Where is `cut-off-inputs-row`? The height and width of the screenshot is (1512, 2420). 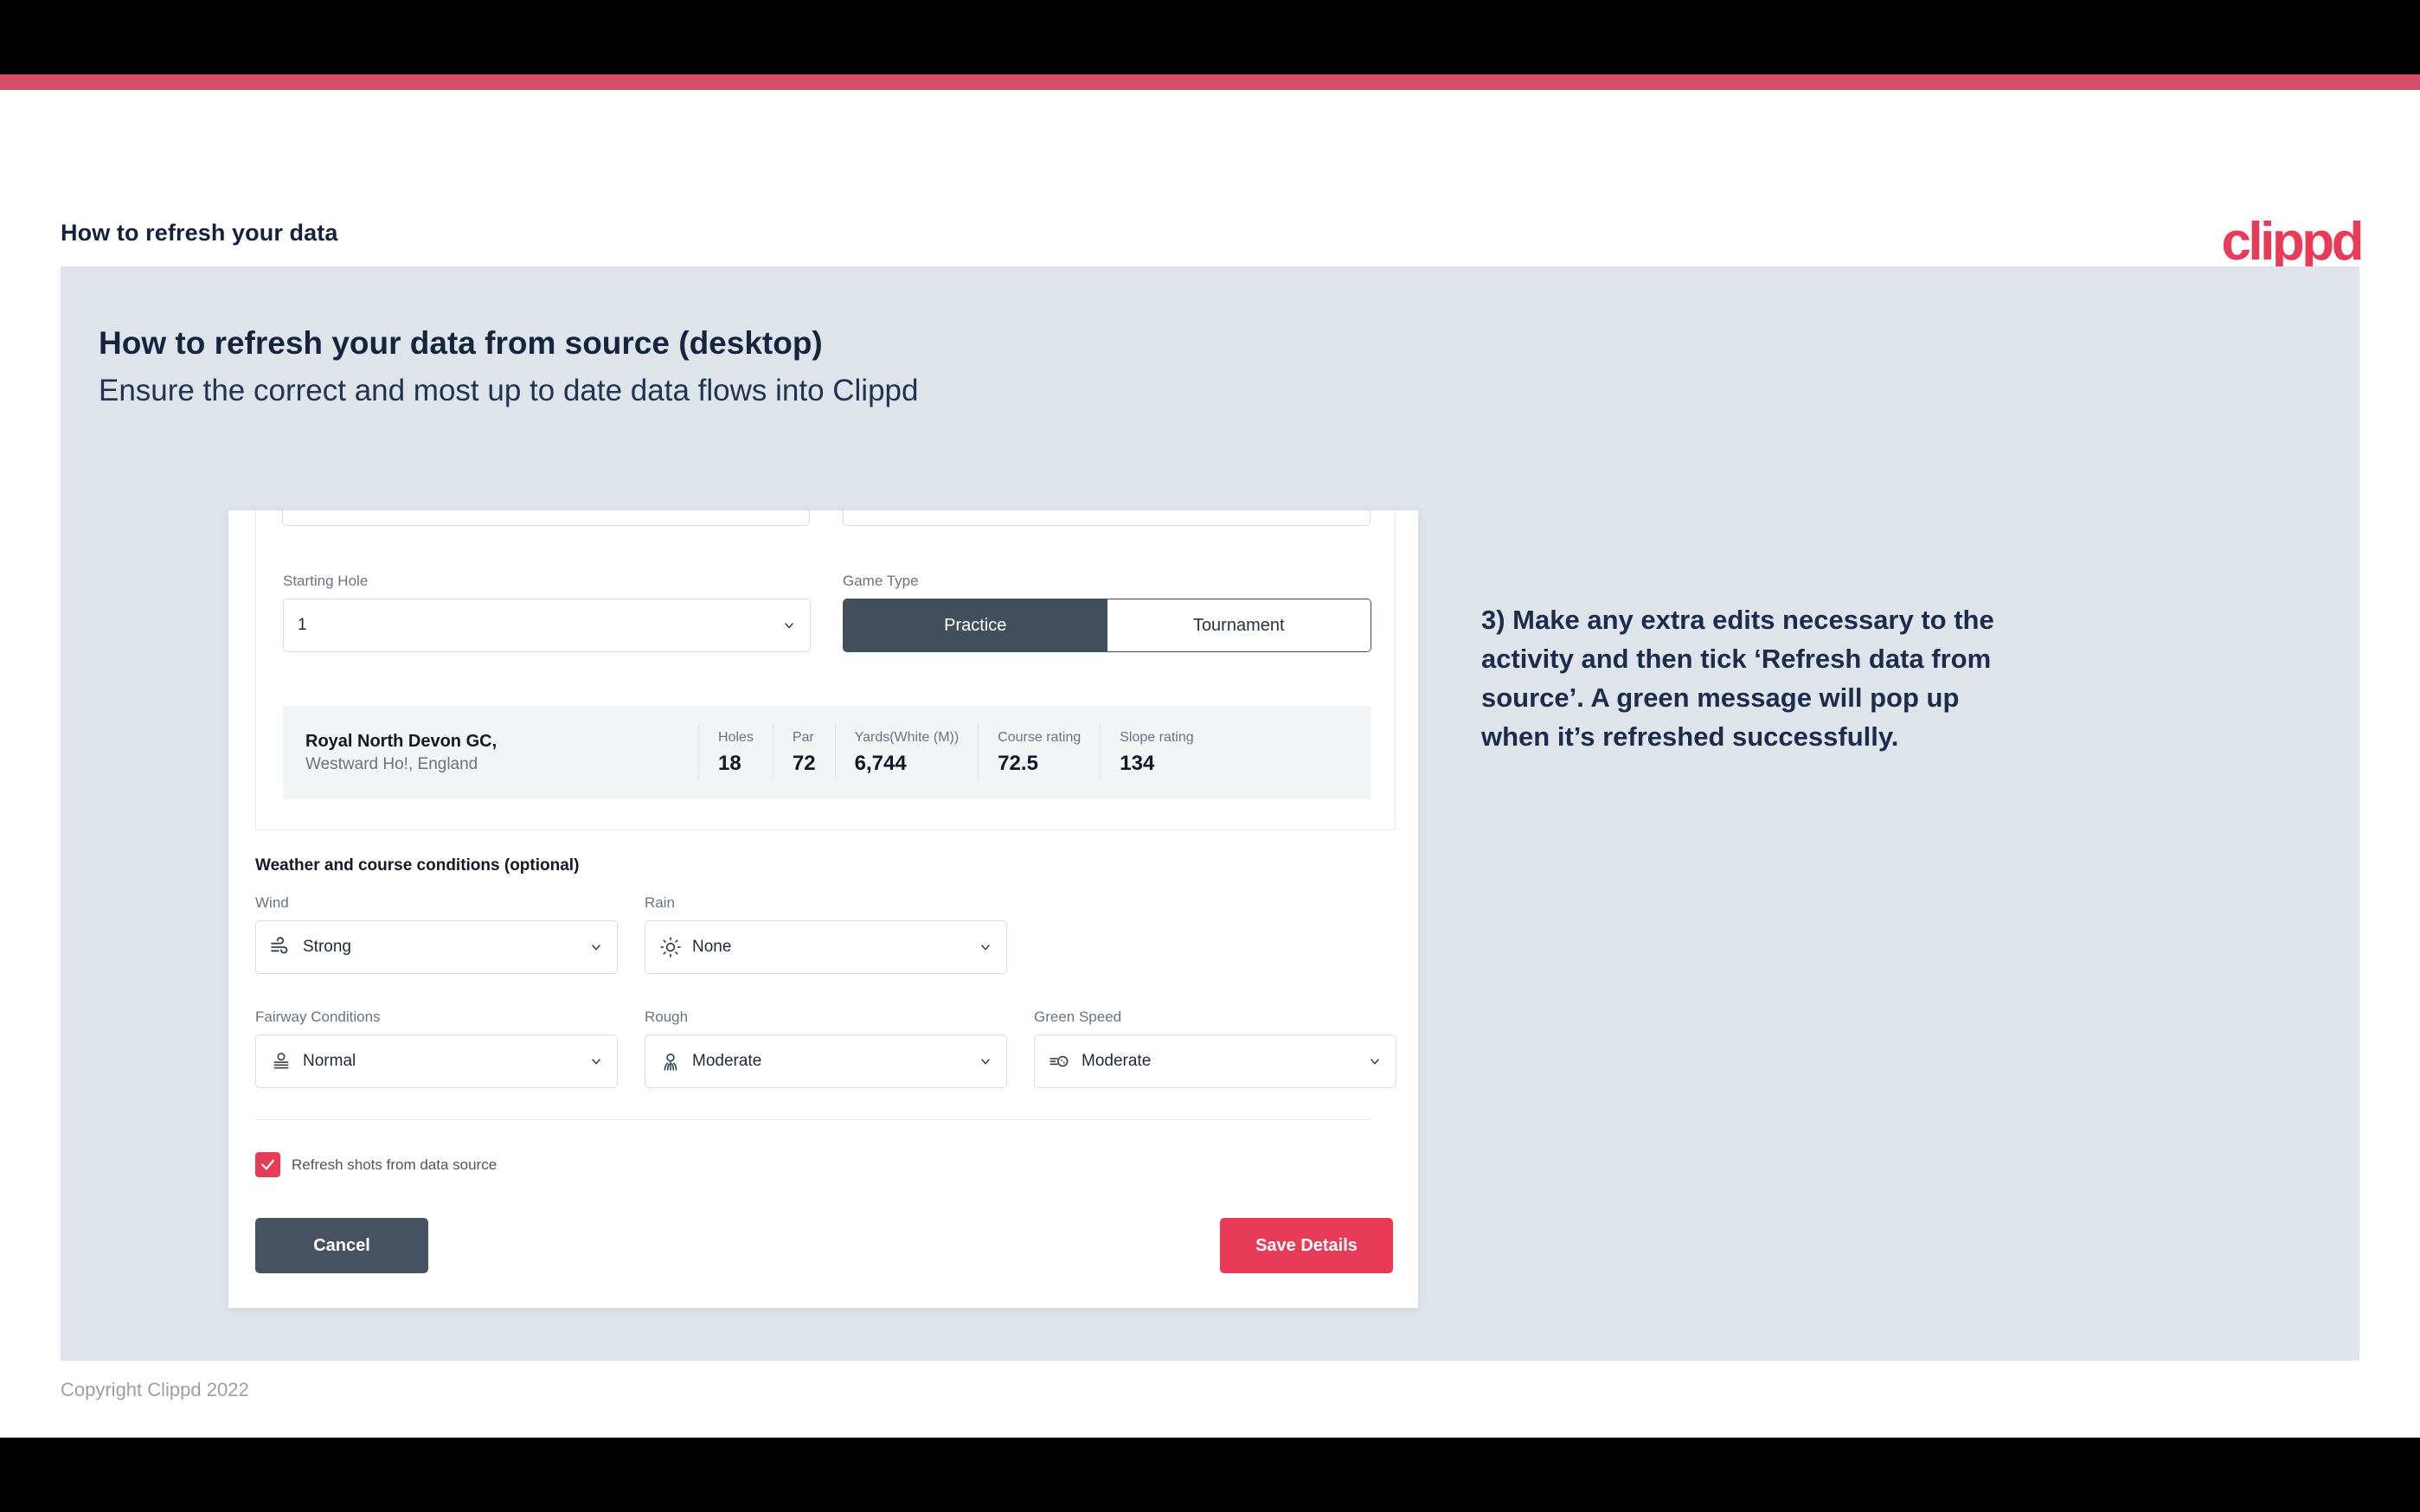
cut-off-inputs-row is located at coordinates (825, 519).